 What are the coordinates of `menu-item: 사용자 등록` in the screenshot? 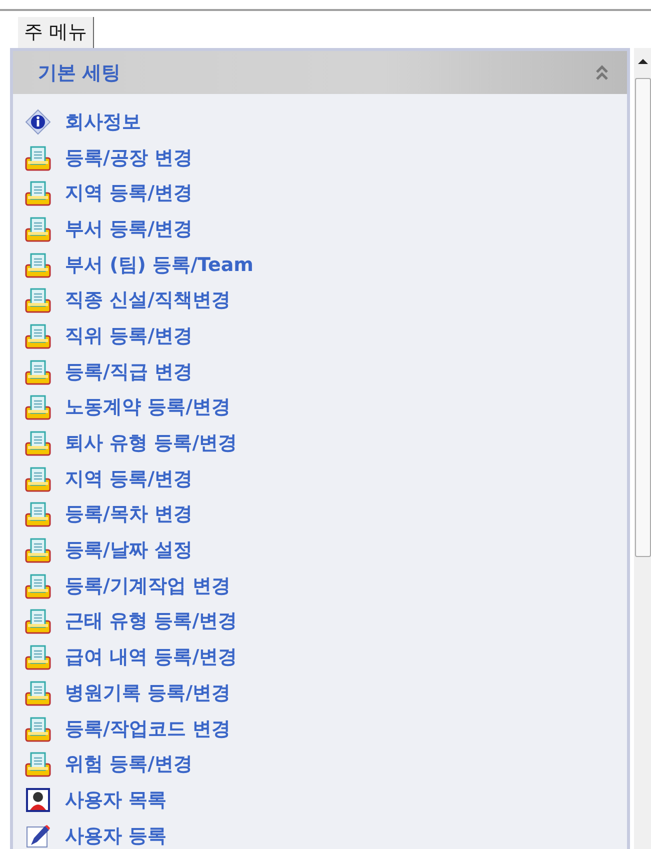 It's located at (116, 835).